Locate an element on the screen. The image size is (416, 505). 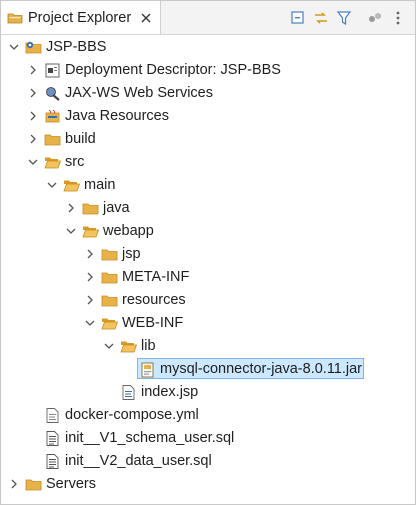
tree-item: init__V1_schema_user.sql is located at coordinates (208, 438).